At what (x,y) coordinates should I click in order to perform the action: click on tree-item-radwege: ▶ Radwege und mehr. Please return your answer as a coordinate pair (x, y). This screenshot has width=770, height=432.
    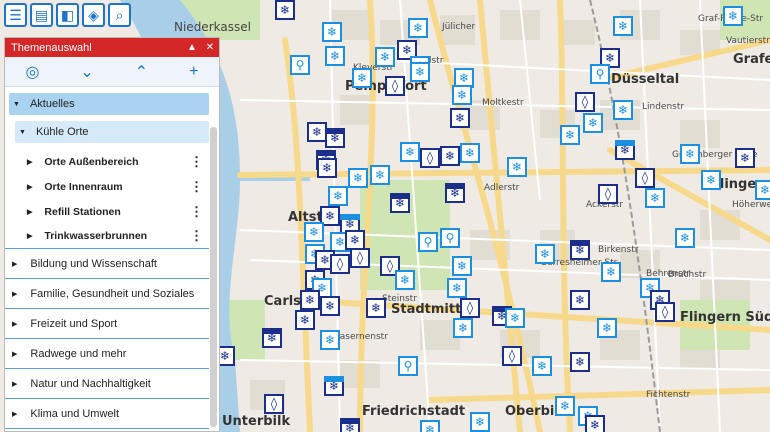
    Looking at the image, I should click on (107, 354).